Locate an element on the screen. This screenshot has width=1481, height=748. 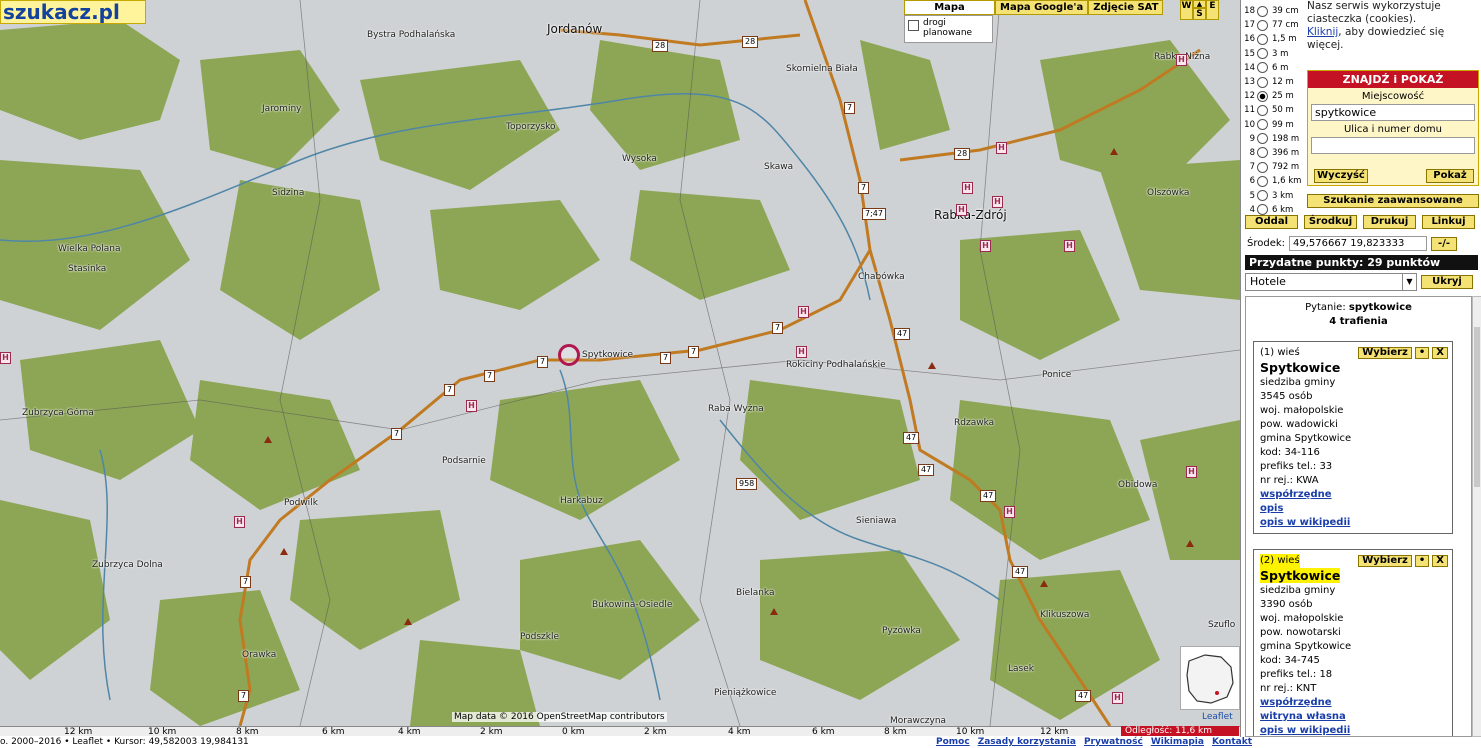
pan-west-button: W is located at coordinates (1186, 10).